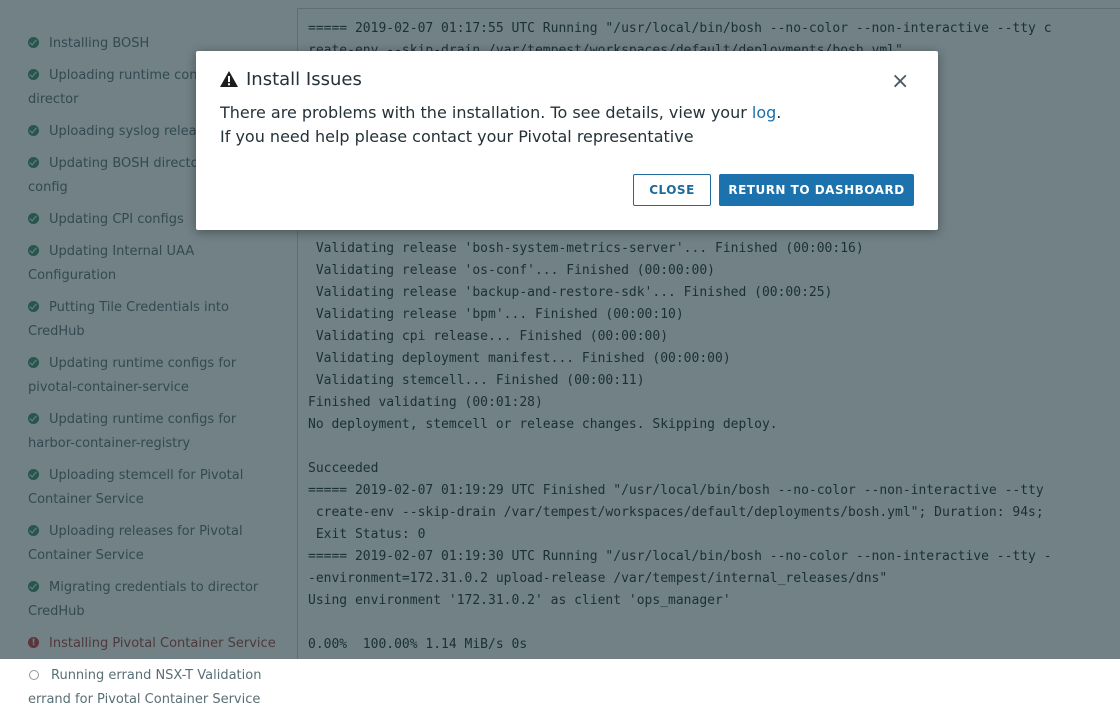  What do you see at coordinates (900, 82) in the screenshot?
I see `close-icon: ×` at bounding box center [900, 82].